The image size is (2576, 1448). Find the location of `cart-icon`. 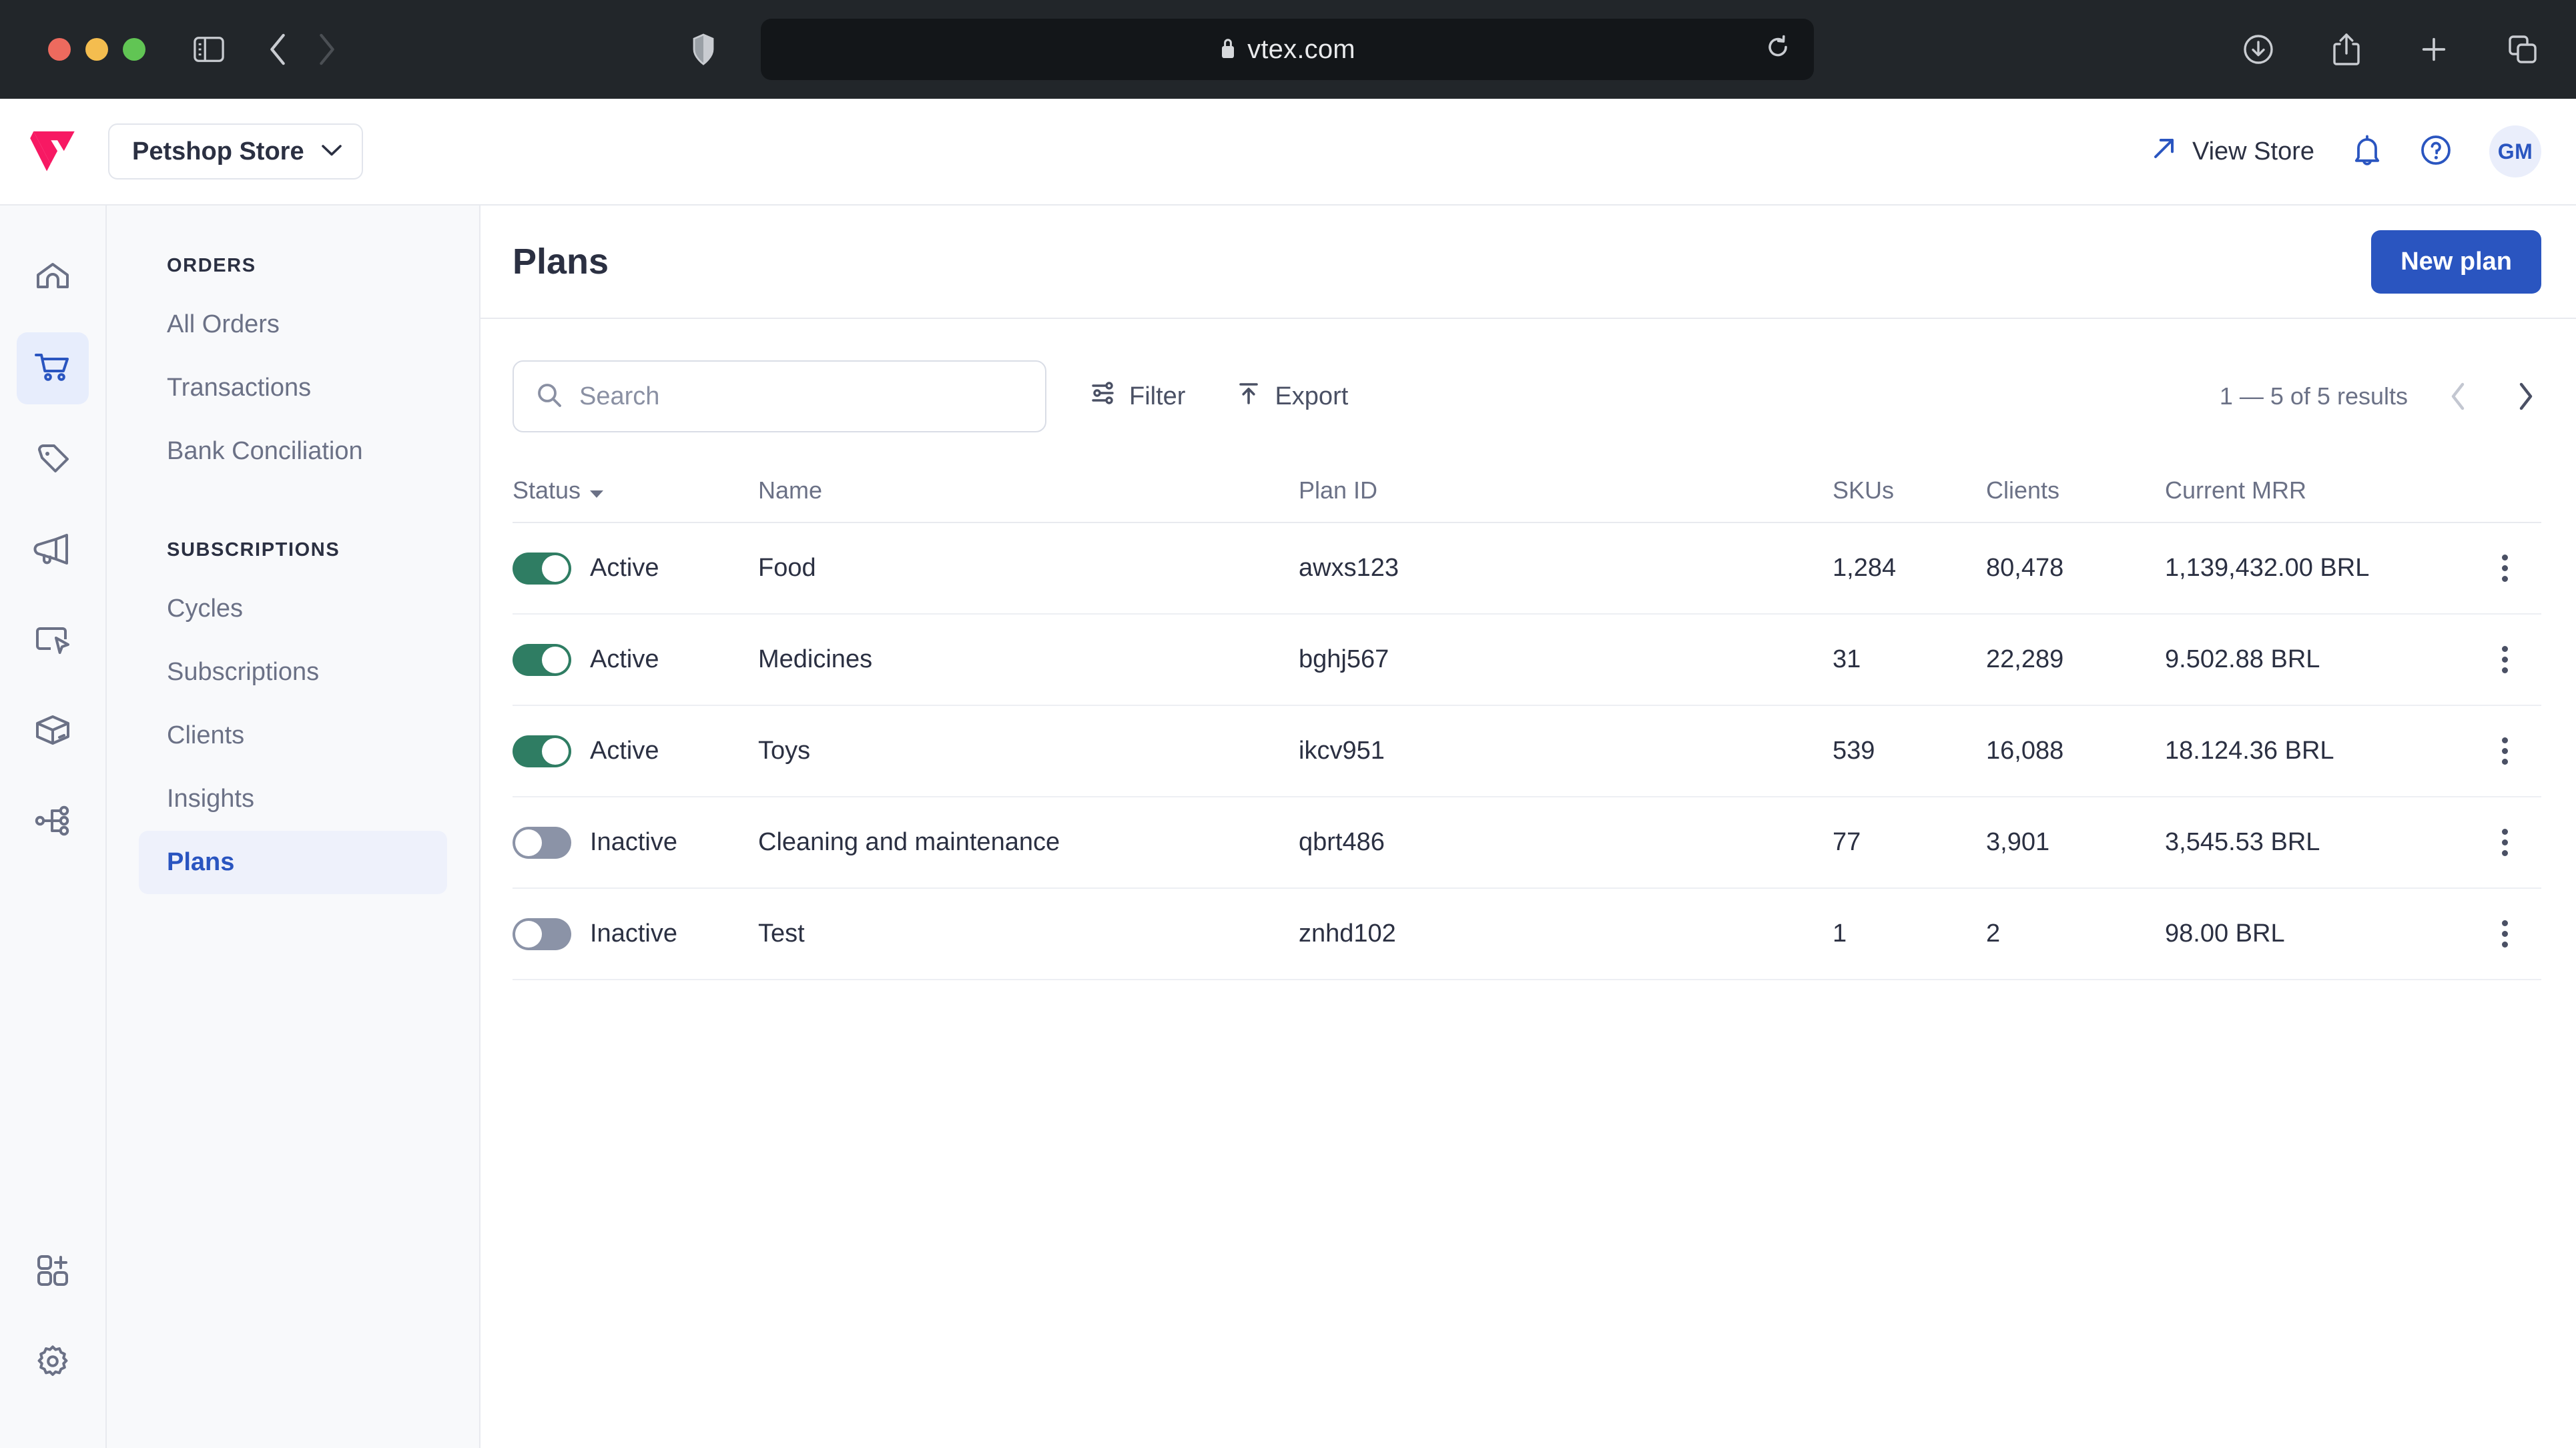

cart-icon is located at coordinates (52, 368).